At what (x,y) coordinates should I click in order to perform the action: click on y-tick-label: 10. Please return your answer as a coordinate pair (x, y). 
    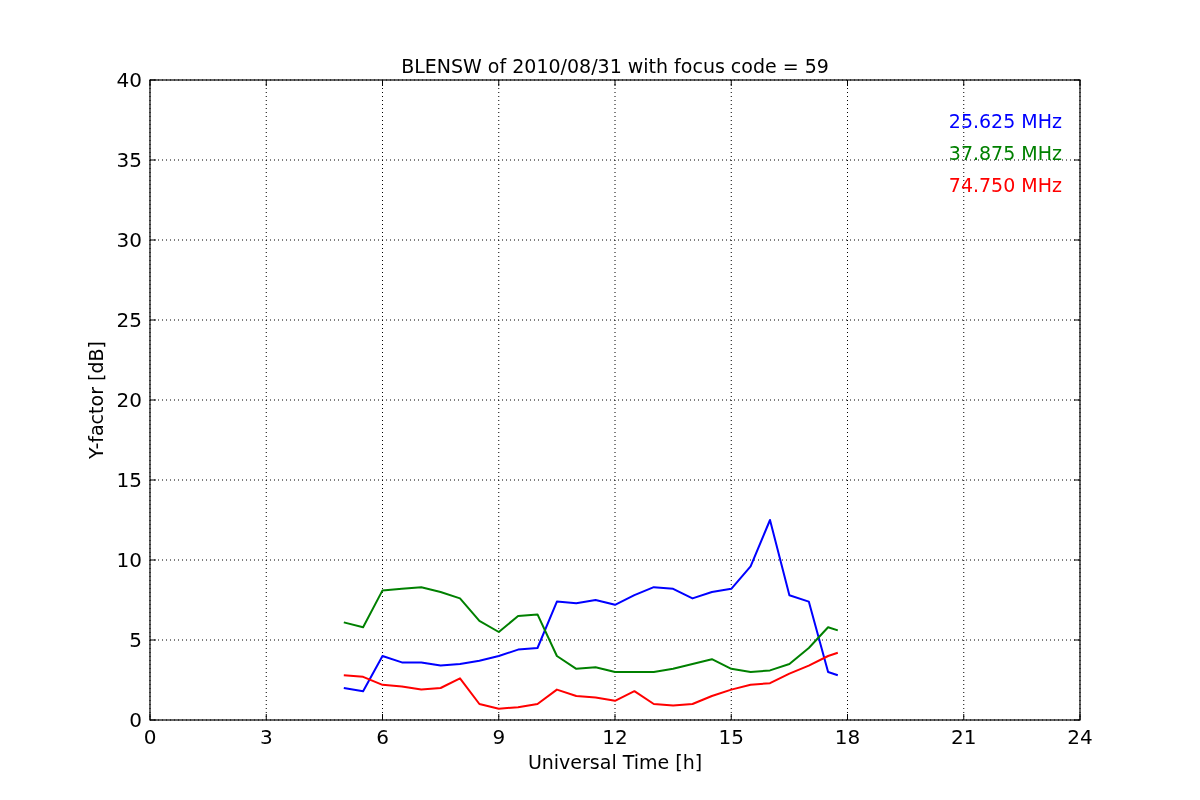
    Looking at the image, I should click on (129, 560).